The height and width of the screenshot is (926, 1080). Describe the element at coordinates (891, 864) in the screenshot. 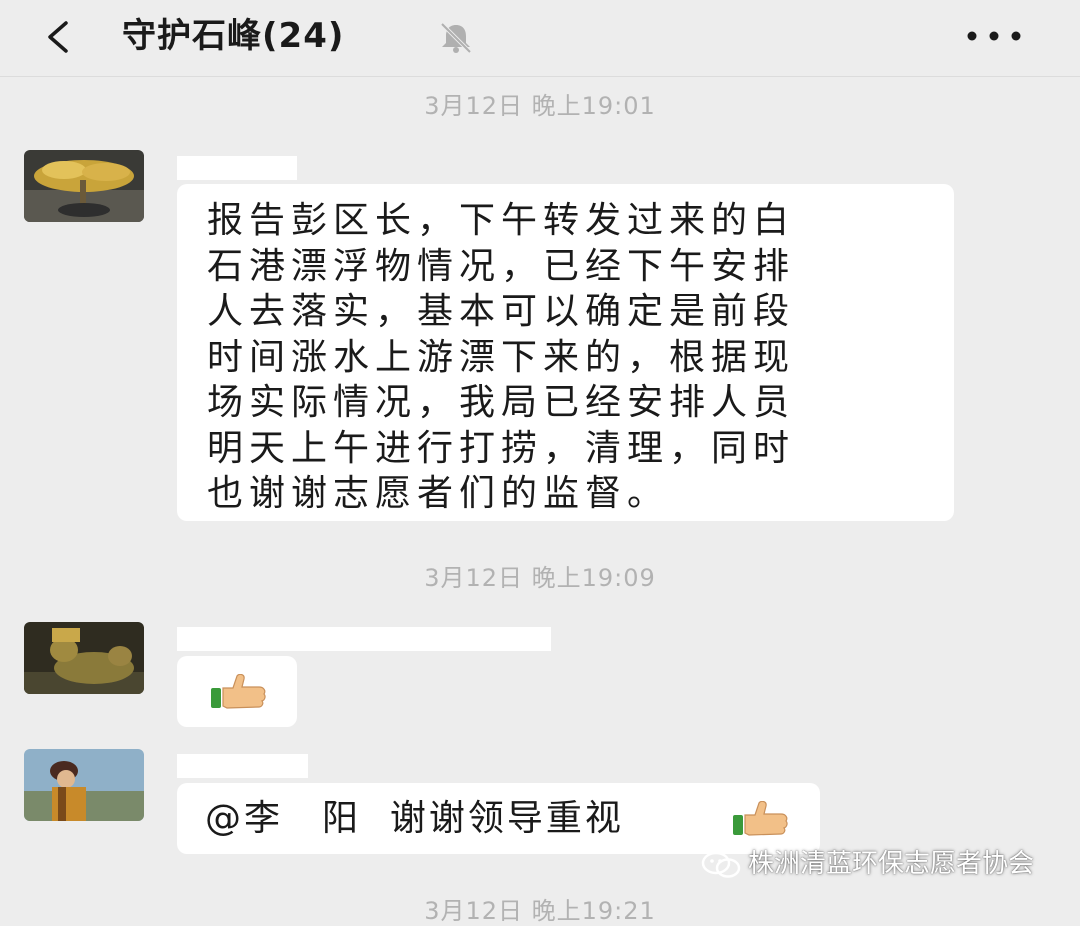

I see `watermark-text: 株洲清蓝环保志愿者协会` at that location.